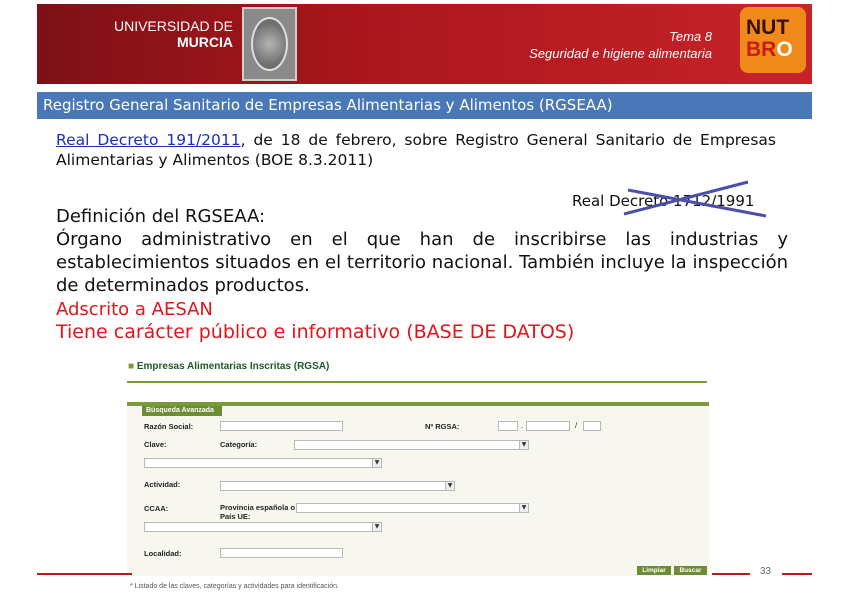 Image resolution: width=848 pixels, height=599 pixels. What do you see at coordinates (690, 570) in the screenshot?
I see `buscar-button: Buscar` at bounding box center [690, 570].